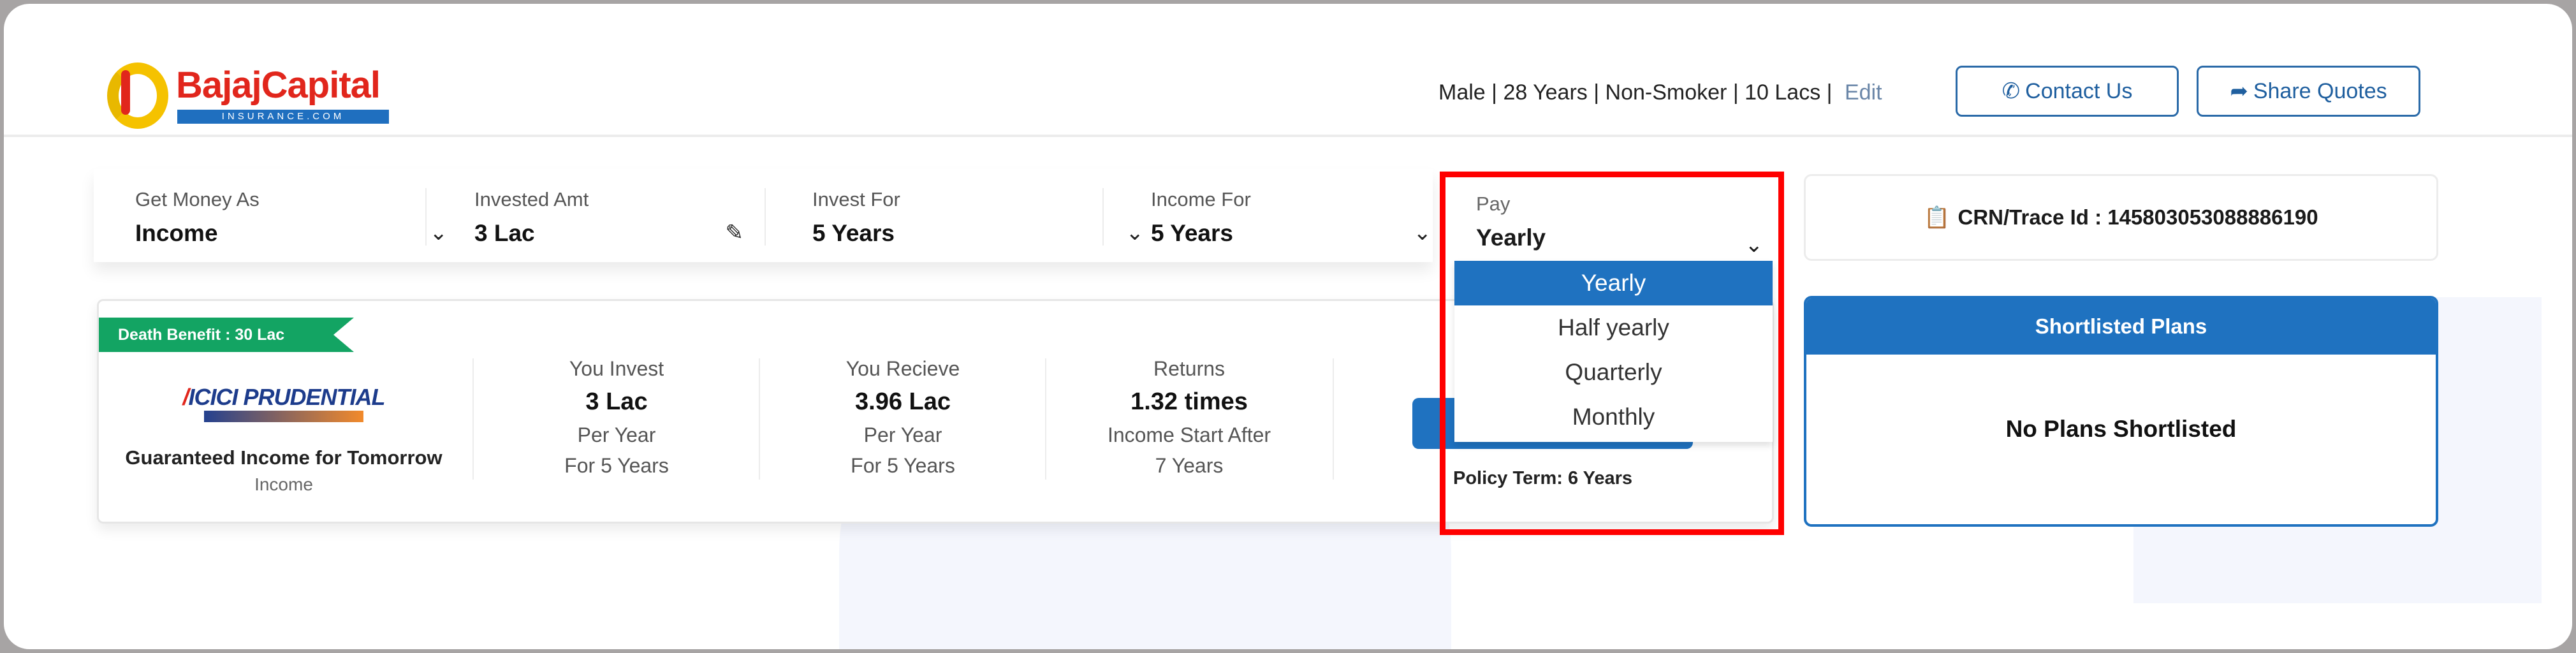  What do you see at coordinates (1613, 417) in the screenshot?
I see `pay-option-monthly: Monthly` at bounding box center [1613, 417].